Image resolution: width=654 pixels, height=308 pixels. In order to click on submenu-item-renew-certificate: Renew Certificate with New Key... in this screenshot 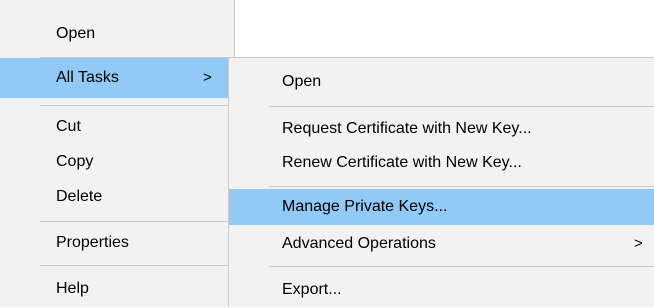, I will do `click(441, 163)`.